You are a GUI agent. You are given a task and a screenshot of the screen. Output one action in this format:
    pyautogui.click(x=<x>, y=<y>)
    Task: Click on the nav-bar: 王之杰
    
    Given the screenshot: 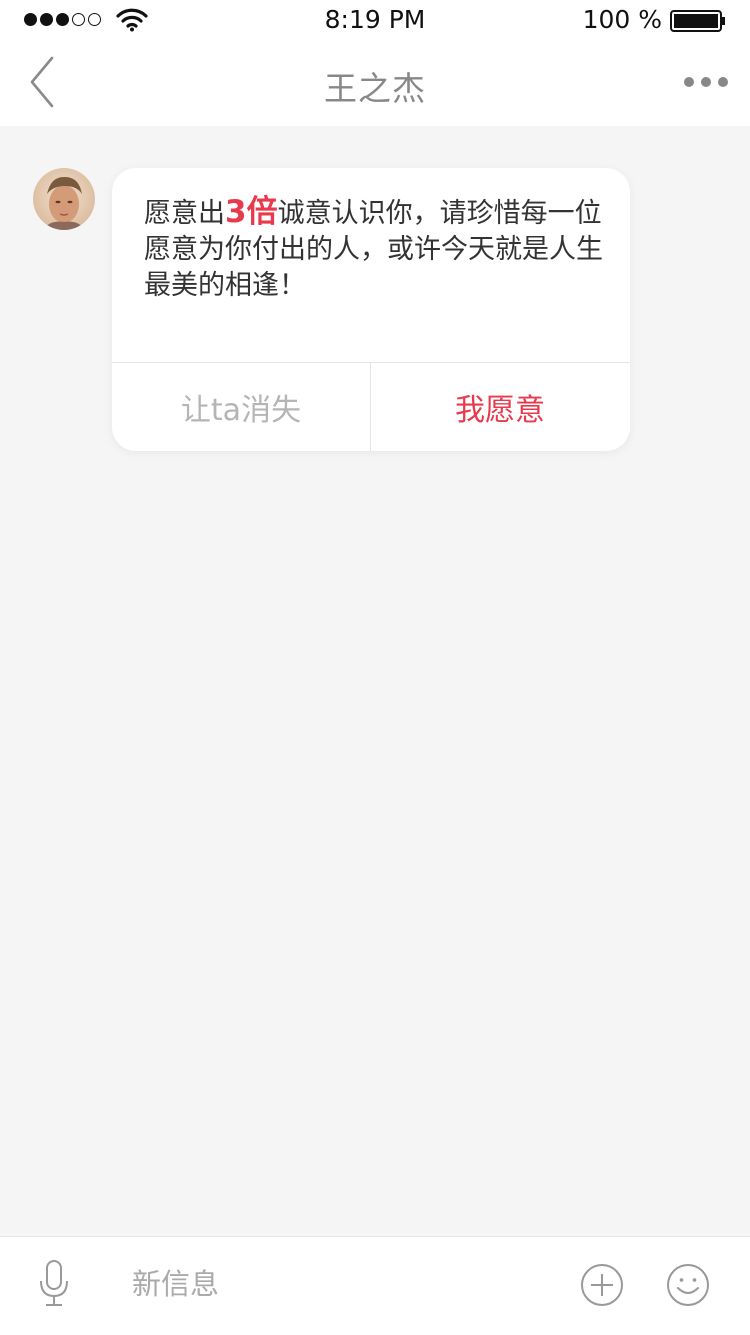 What is the action you would take?
    pyautogui.click(x=375, y=83)
    